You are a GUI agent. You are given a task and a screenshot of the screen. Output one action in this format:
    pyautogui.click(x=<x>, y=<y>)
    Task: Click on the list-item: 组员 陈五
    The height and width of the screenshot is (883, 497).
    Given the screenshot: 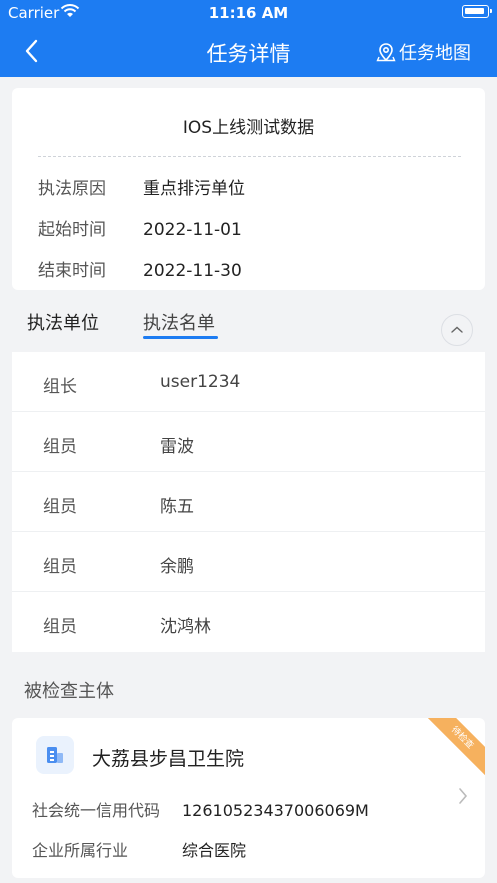 What is the action you would take?
    pyautogui.click(x=248, y=502)
    